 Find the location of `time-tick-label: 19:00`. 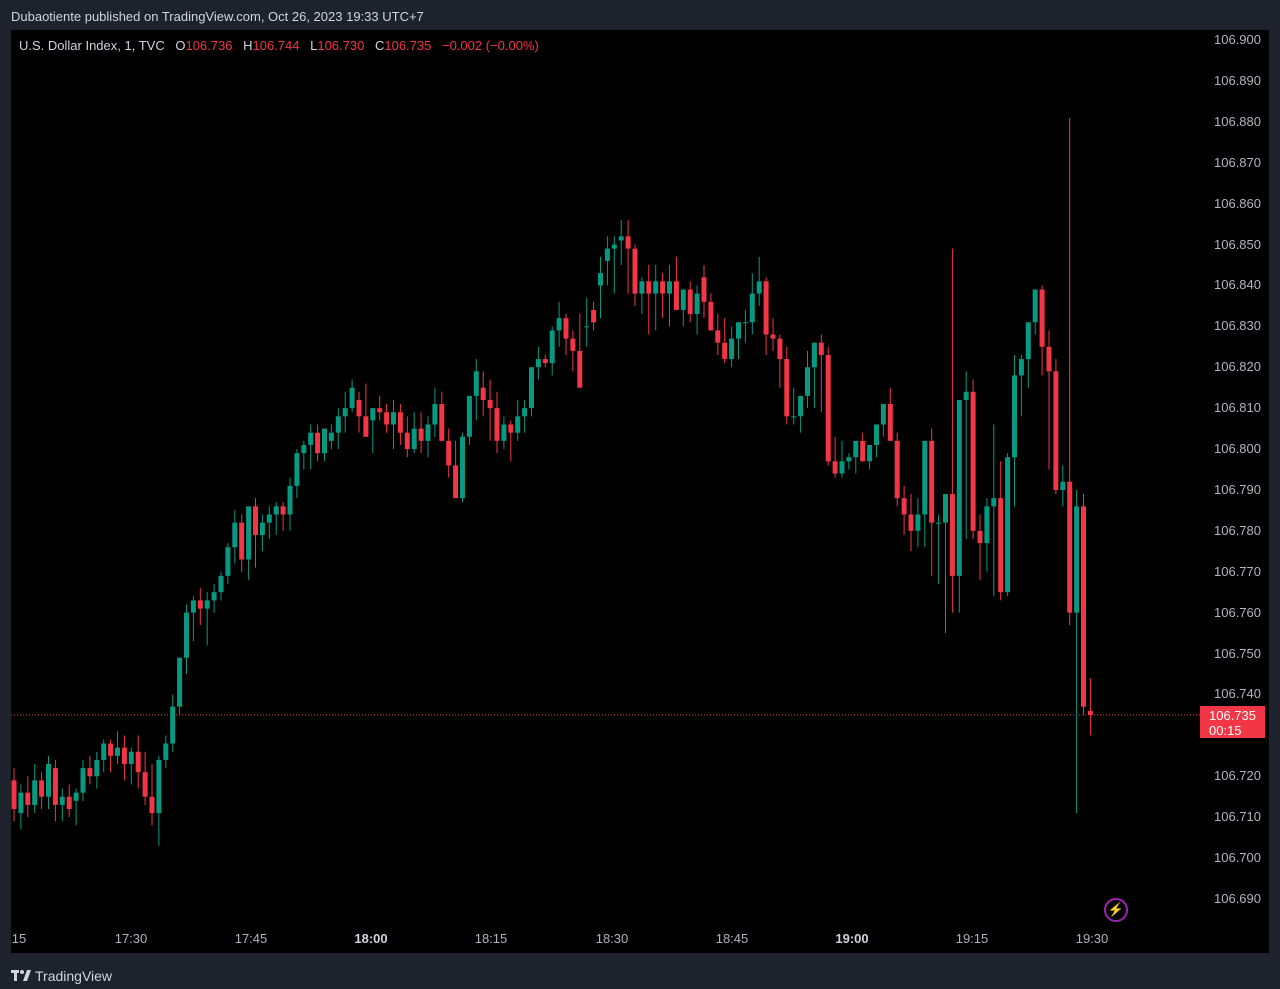

time-tick-label: 19:00 is located at coordinates (852, 938).